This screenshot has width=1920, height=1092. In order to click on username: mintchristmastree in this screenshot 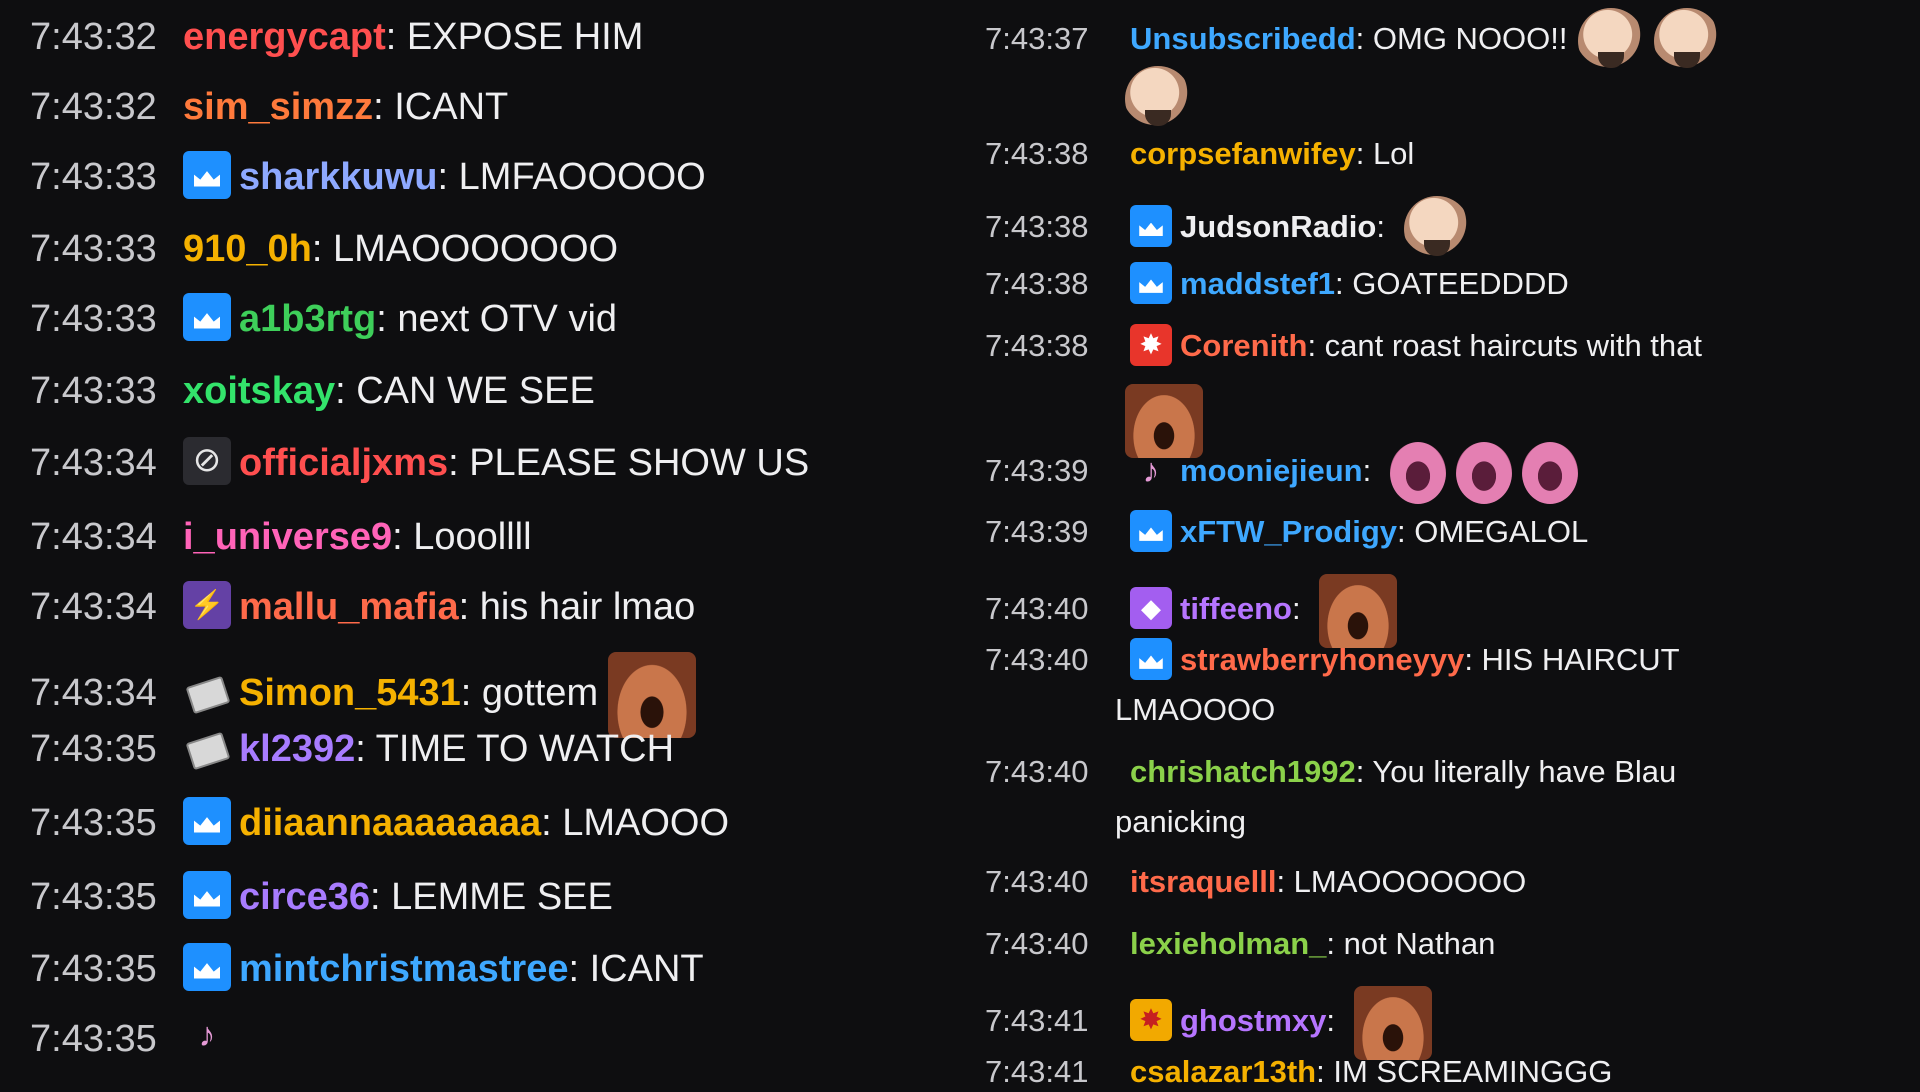, I will do `click(403, 969)`.